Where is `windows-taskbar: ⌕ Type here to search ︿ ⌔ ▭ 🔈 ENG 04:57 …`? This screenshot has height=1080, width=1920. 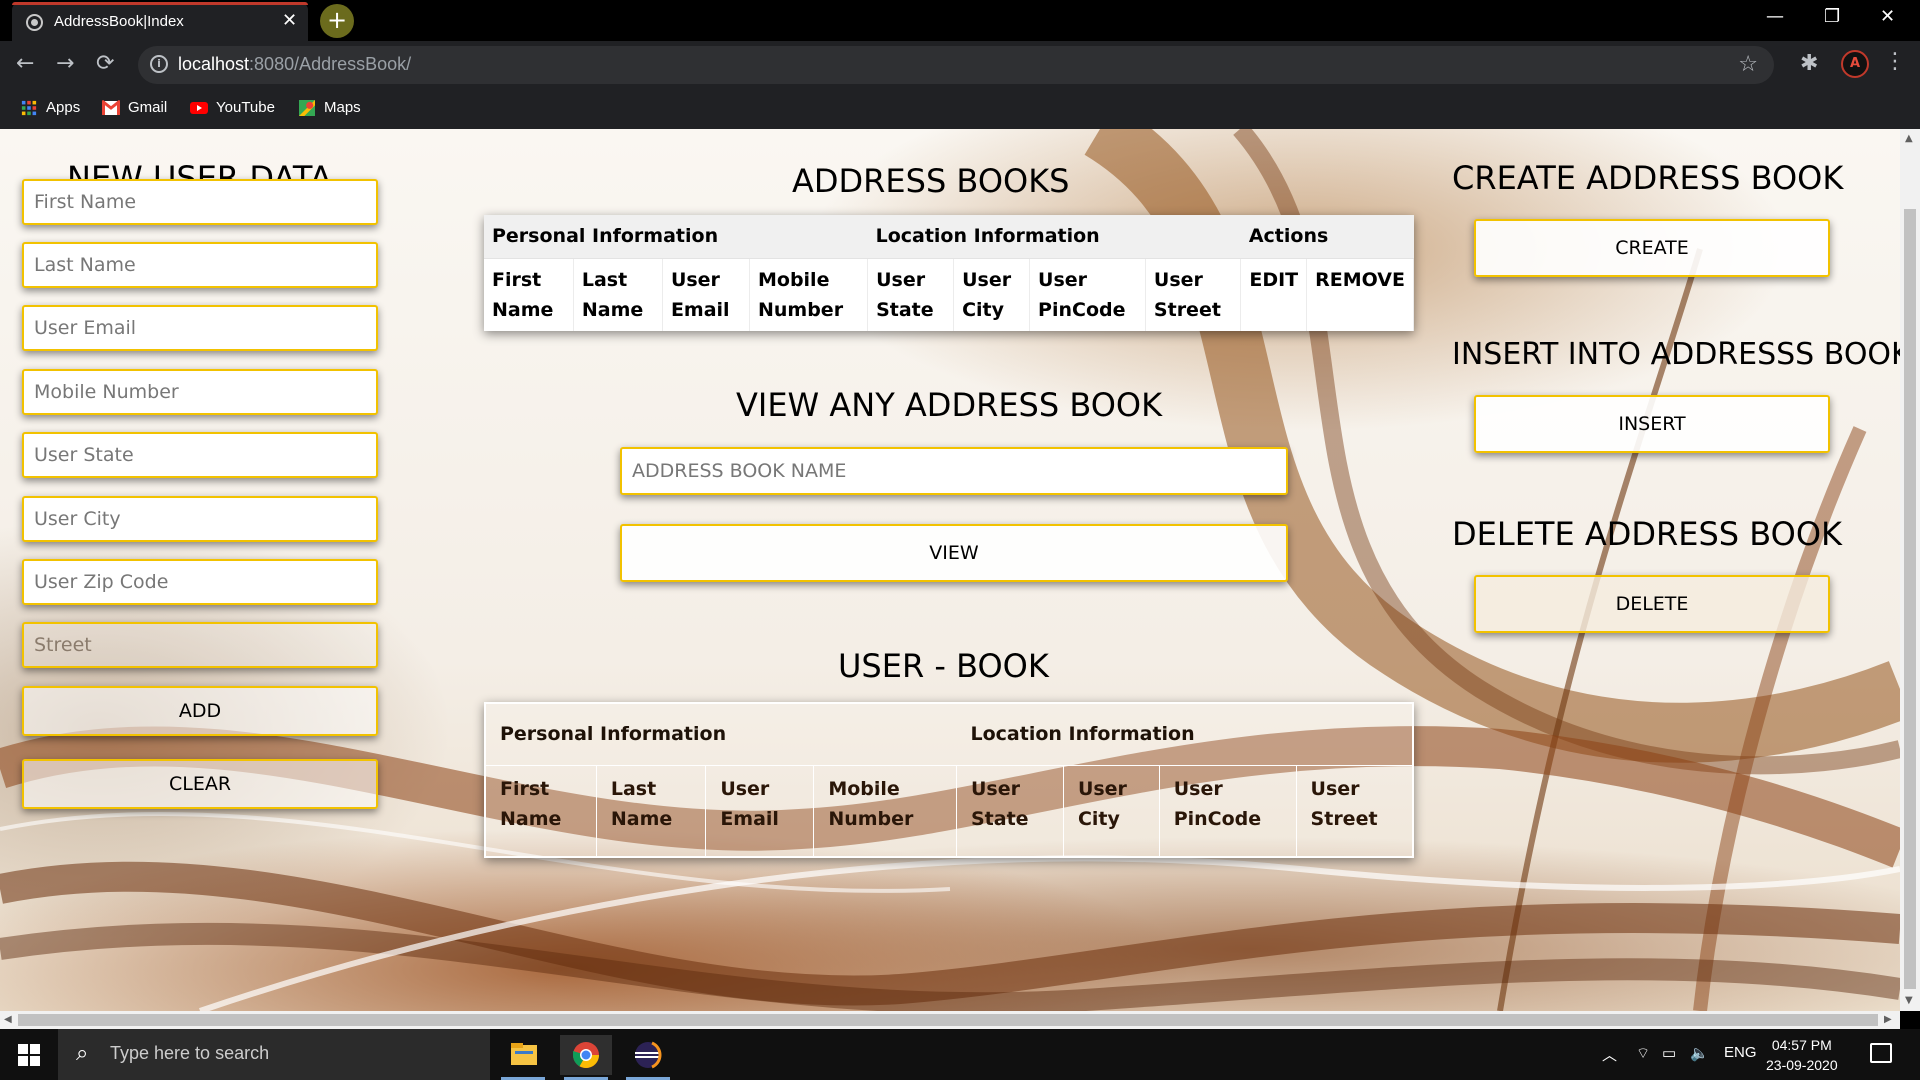
windows-taskbar: ⌕ Type here to search ︿ ⌔ ▭ 🔈 ENG 04:57 … is located at coordinates (960, 1054).